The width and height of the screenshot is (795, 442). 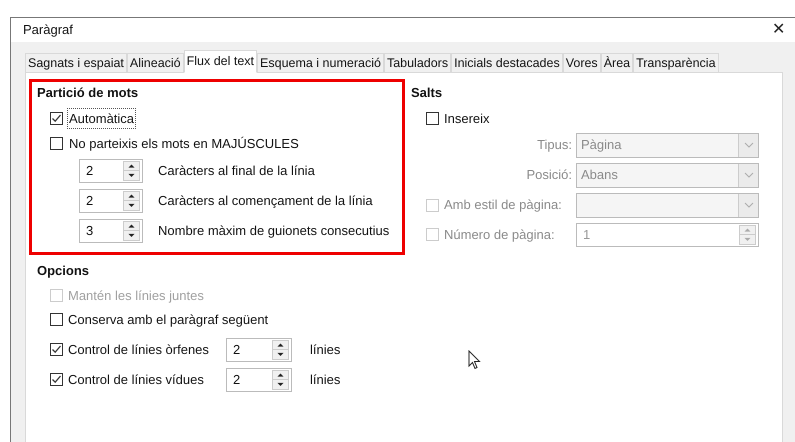 I want to click on tab: Àrea, so click(x=617, y=63).